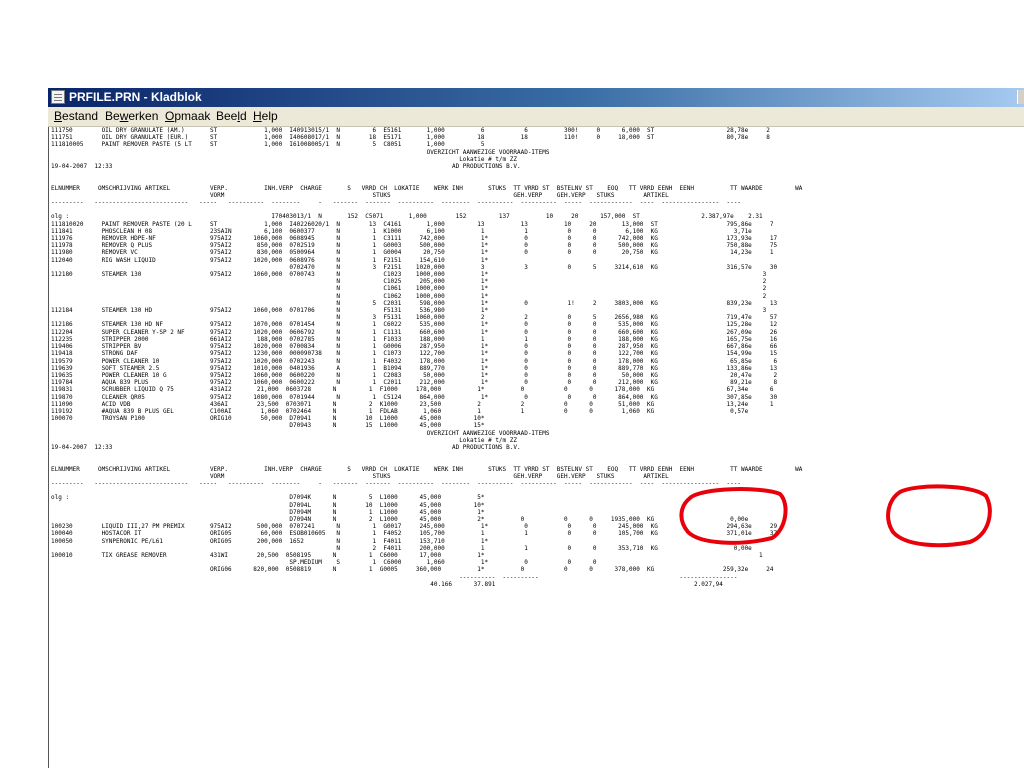  What do you see at coordinates (135, 97) in the screenshot?
I see `window-title: PRFILE.PRN - Kladblok` at bounding box center [135, 97].